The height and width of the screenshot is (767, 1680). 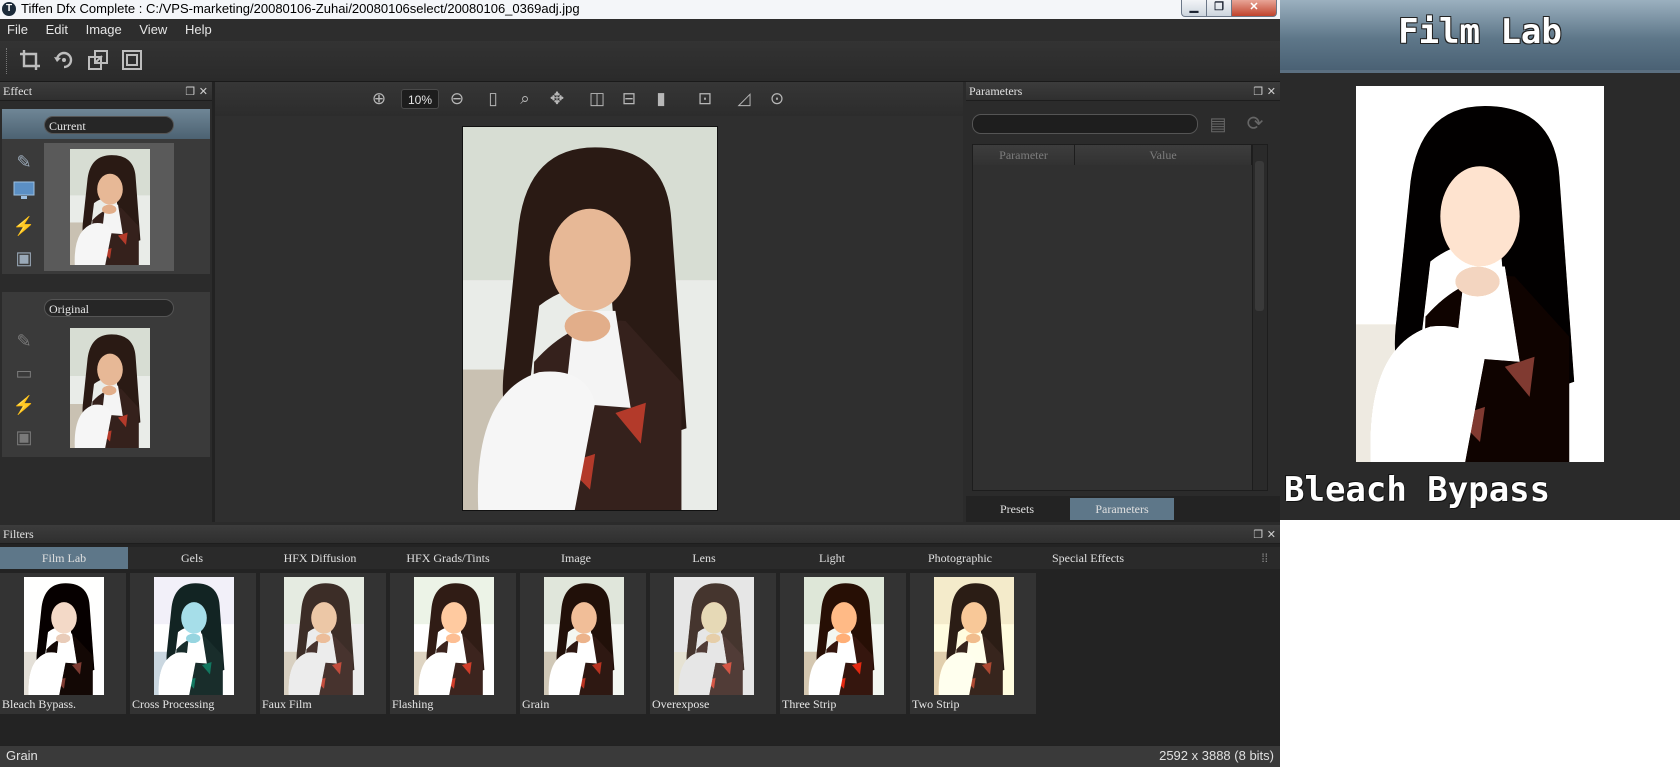 What do you see at coordinates (448, 558) in the screenshot?
I see `tab-hfx-grads-tints: HFX Grads/Tints` at bounding box center [448, 558].